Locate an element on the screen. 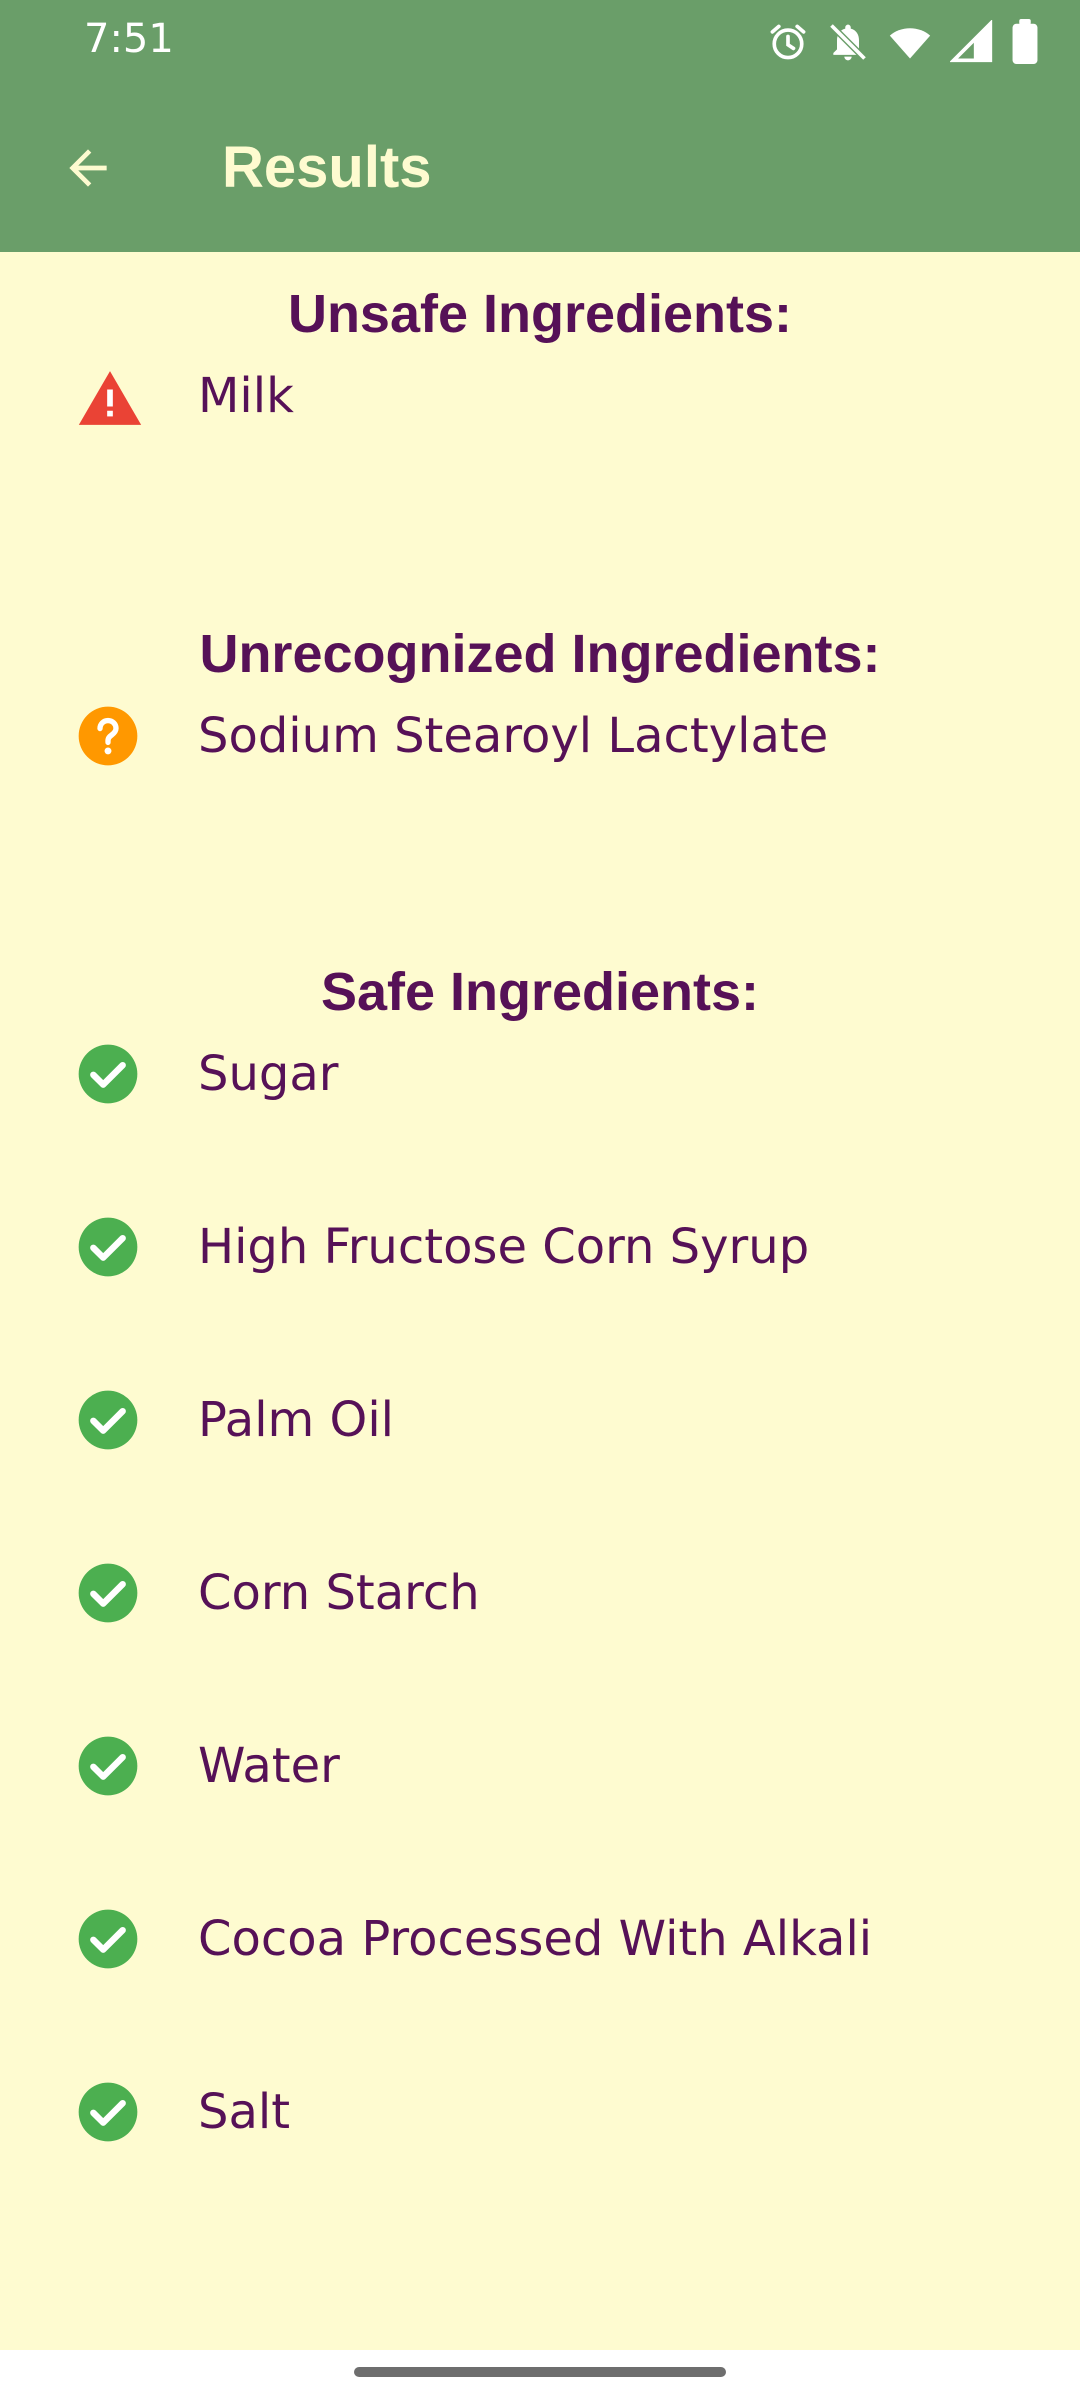  ingredient-label: Cocoa Processed With Alkali is located at coordinates (535, 1939).